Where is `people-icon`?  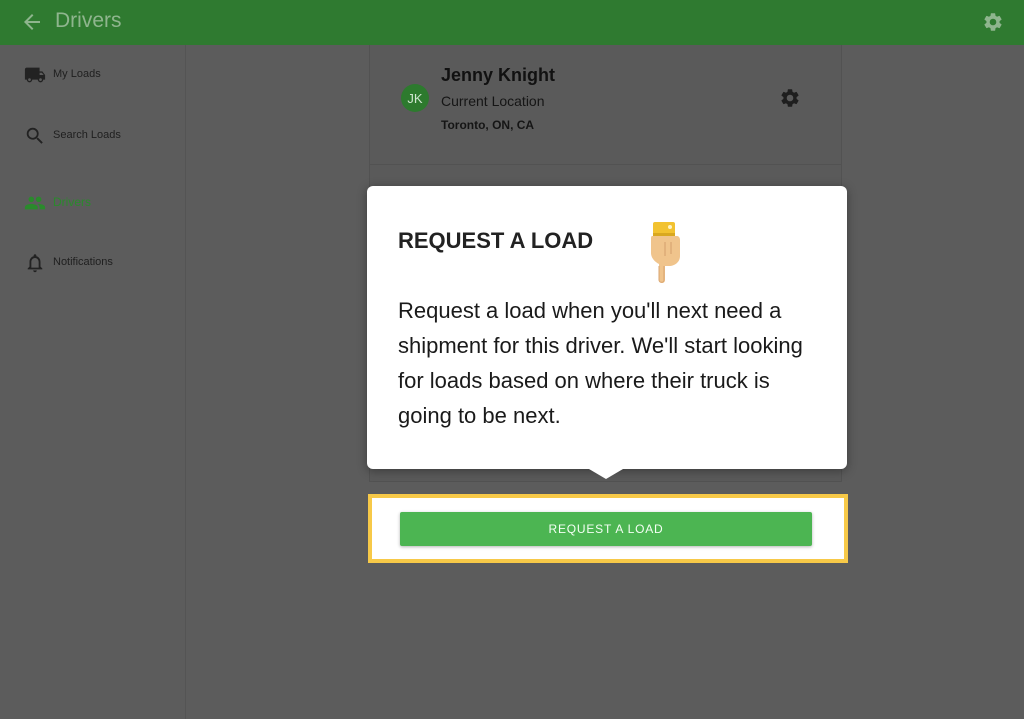
people-icon is located at coordinates (35, 203).